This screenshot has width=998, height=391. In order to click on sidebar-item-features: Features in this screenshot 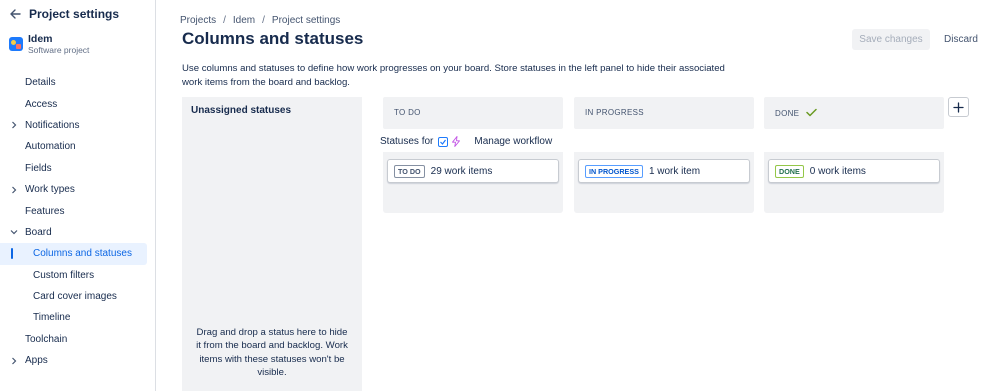, I will do `click(77, 210)`.